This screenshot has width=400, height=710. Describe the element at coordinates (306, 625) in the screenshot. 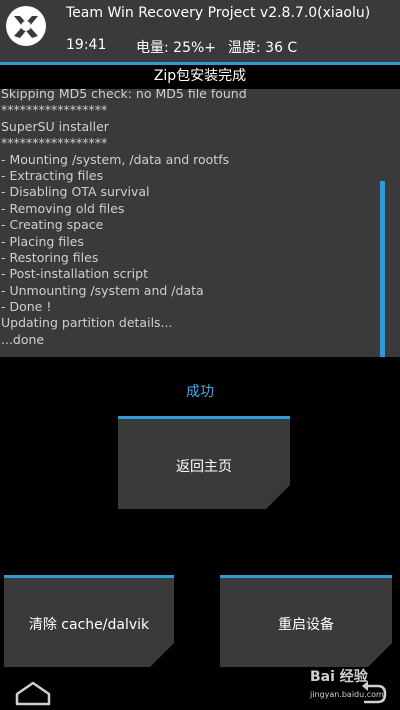

I see `reboot-button-label: 重启设备` at that location.